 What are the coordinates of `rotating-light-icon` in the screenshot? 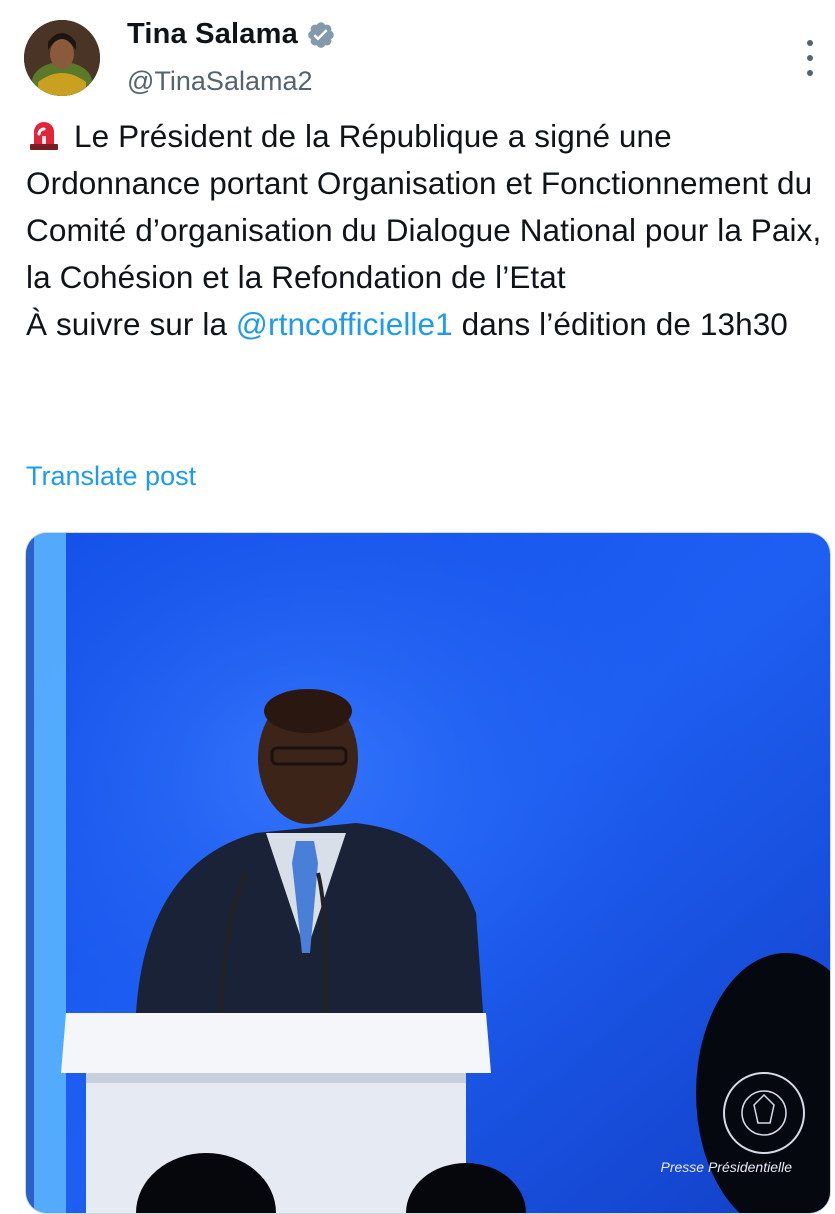 It's located at (44, 136).